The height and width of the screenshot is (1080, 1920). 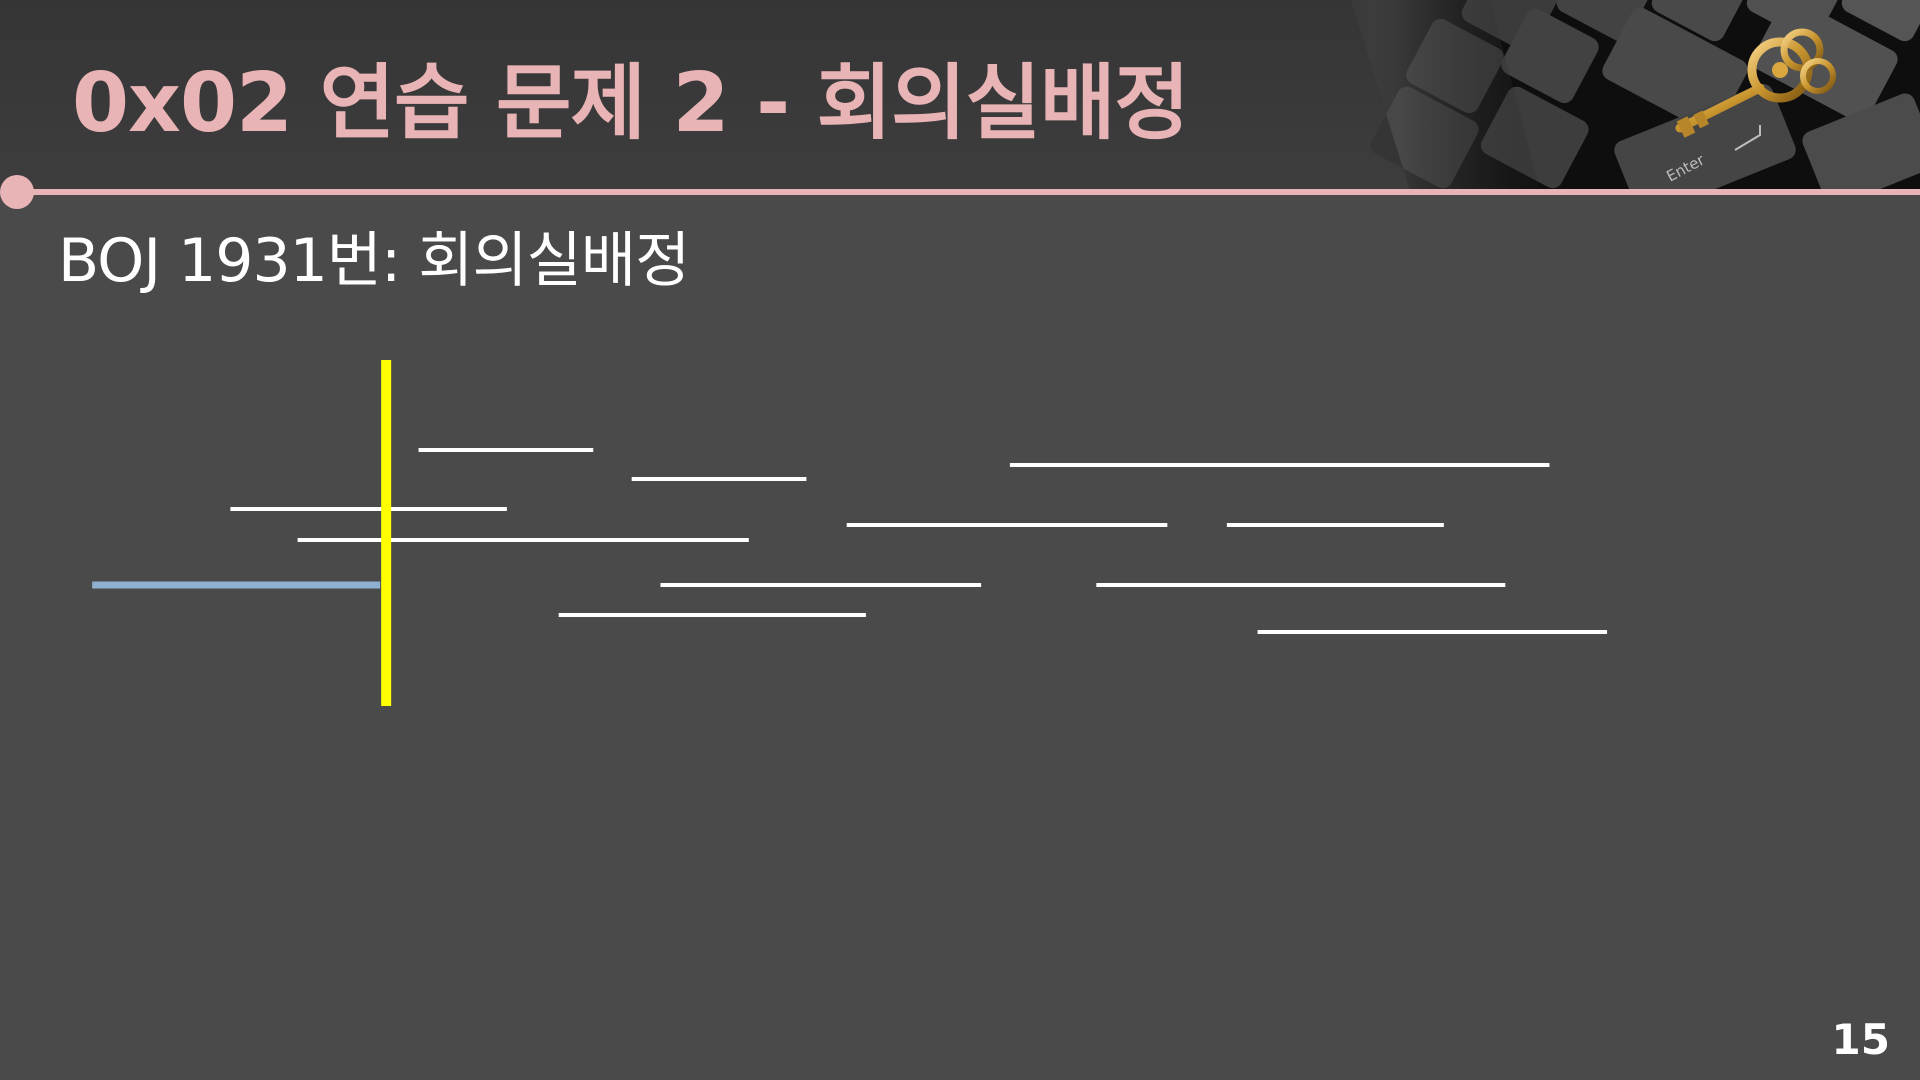 I want to click on page-number: 15, so click(x=1860, y=1039).